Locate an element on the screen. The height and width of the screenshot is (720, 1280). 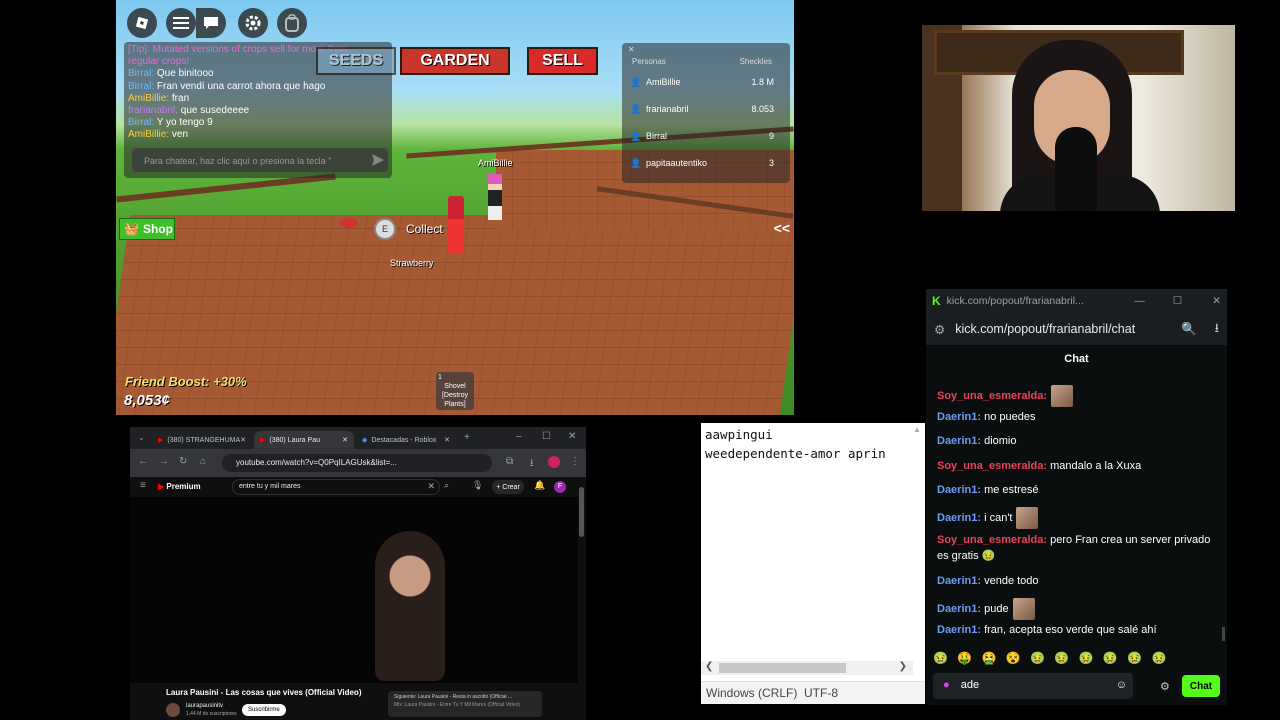
voice-search-icon: 🎙 is located at coordinates (477, 485).